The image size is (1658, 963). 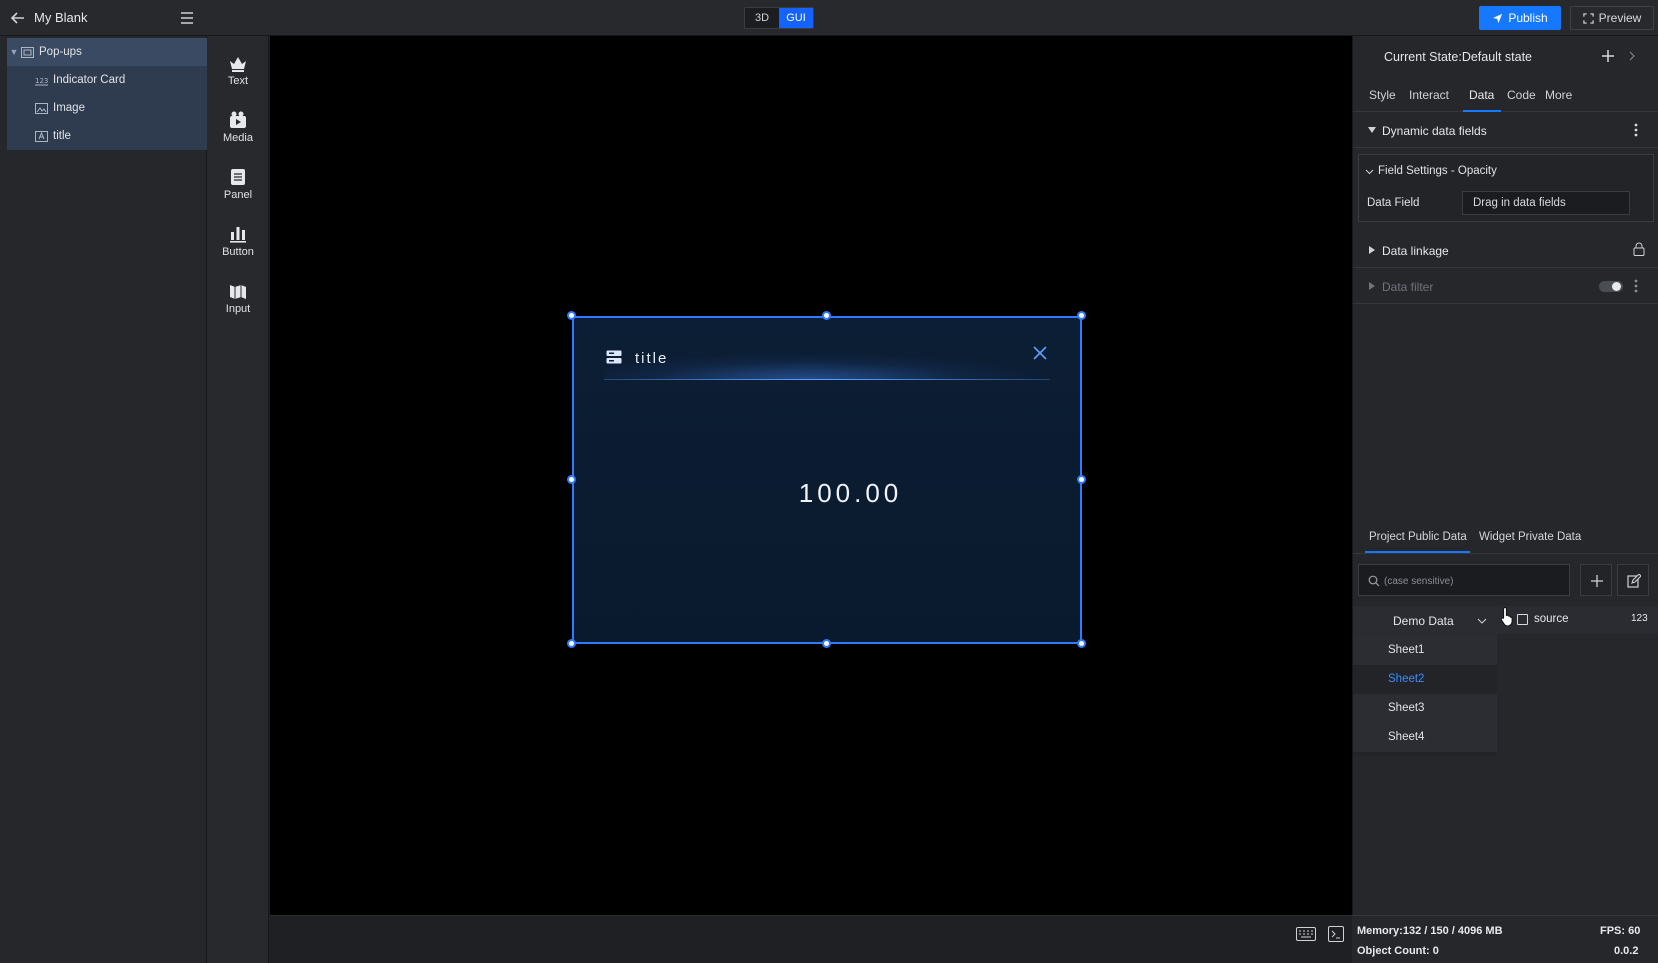 What do you see at coordinates (103, 499) in the screenshot?
I see `layer-panel: ▼ Pop-ups 123 Indicator Card Image title` at bounding box center [103, 499].